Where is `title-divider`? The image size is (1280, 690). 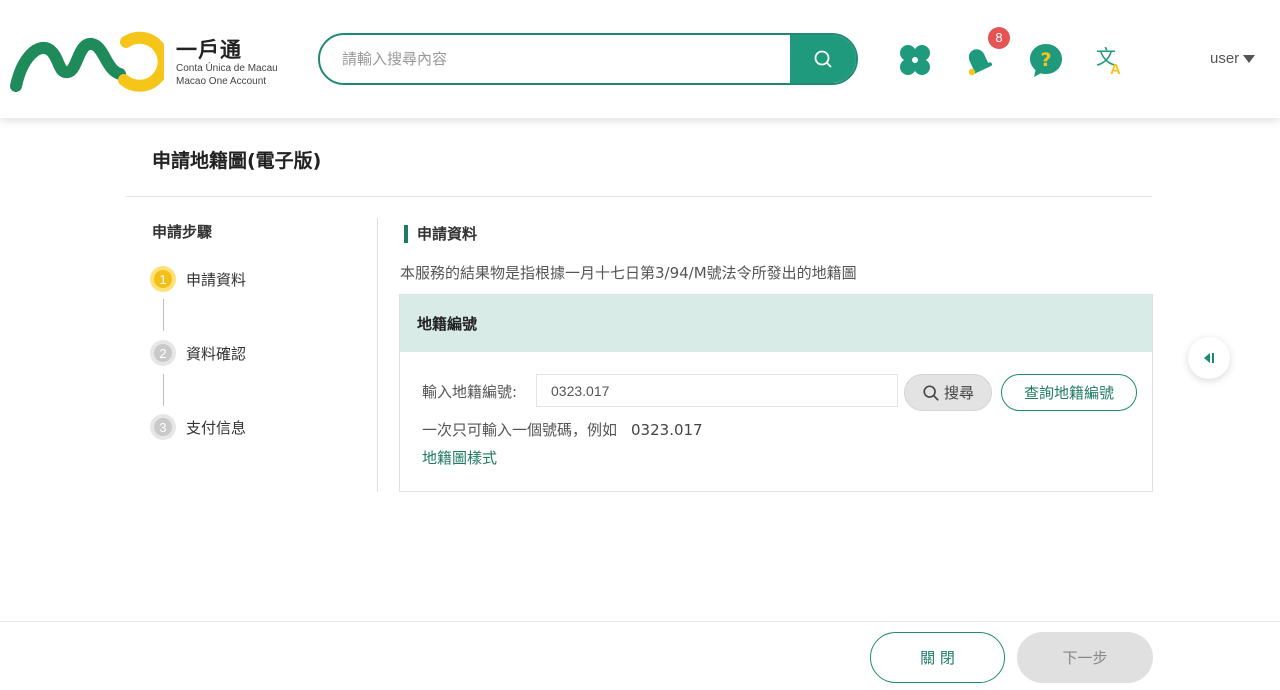 title-divider is located at coordinates (639, 196).